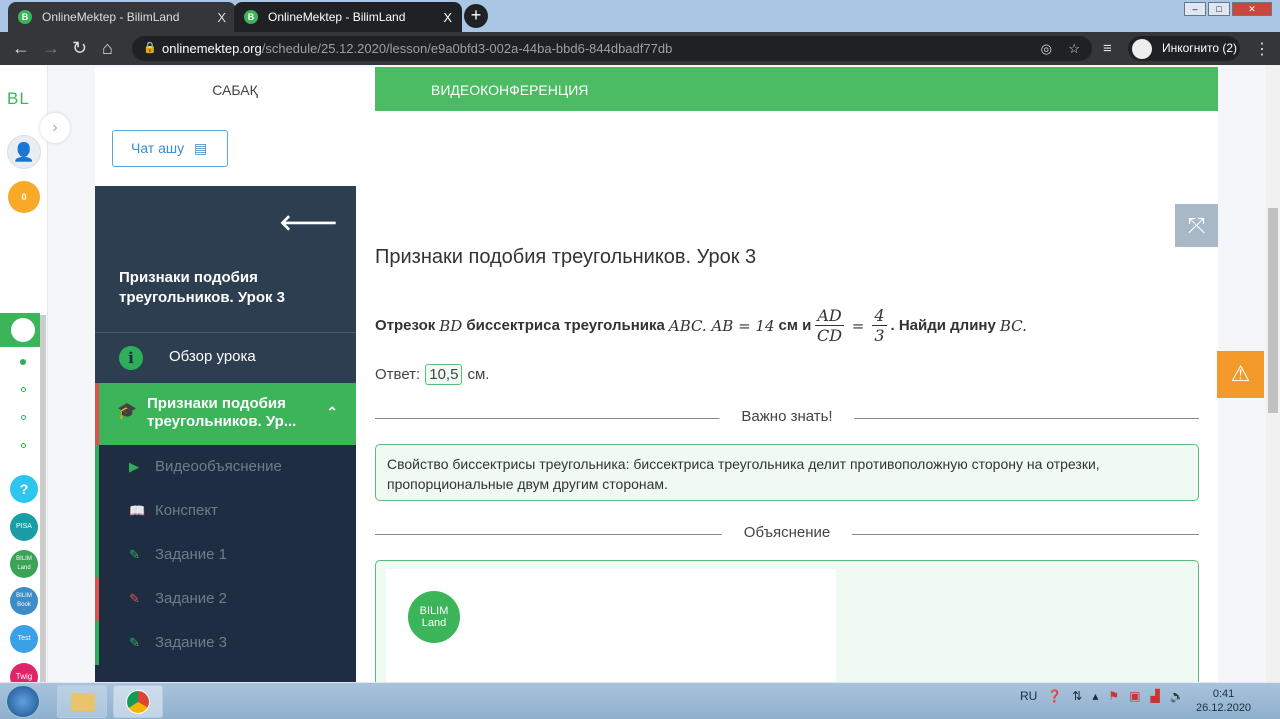  Describe the element at coordinates (201, 148) in the screenshot. I see `chat-icon: ▤` at that location.